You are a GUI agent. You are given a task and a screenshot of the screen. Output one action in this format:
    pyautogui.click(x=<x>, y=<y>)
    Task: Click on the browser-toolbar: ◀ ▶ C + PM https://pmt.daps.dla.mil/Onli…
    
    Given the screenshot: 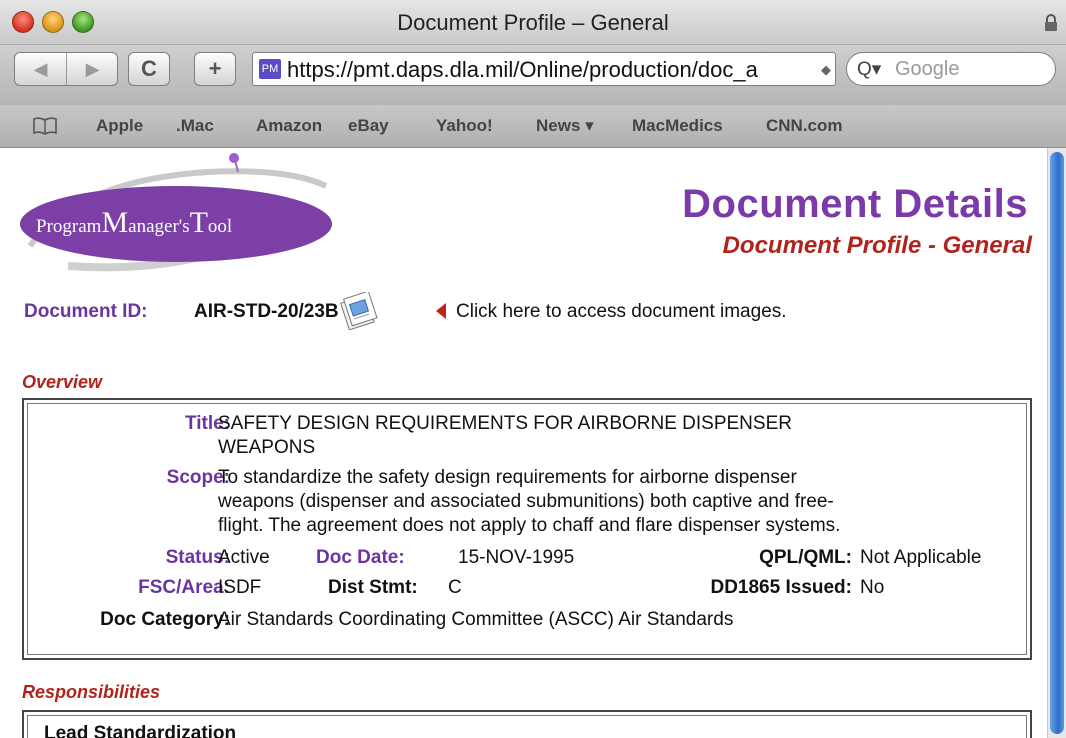 What is the action you would take?
    pyautogui.click(x=533, y=75)
    